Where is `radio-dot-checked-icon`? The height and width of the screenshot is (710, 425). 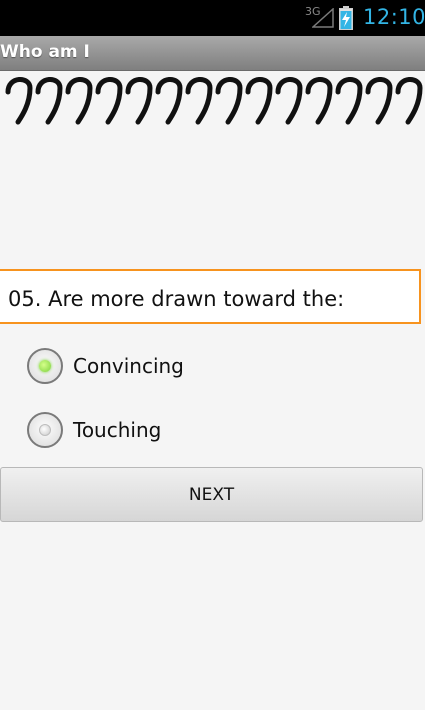
radio-dot-checked-icon is located at coordinates (45, 366).